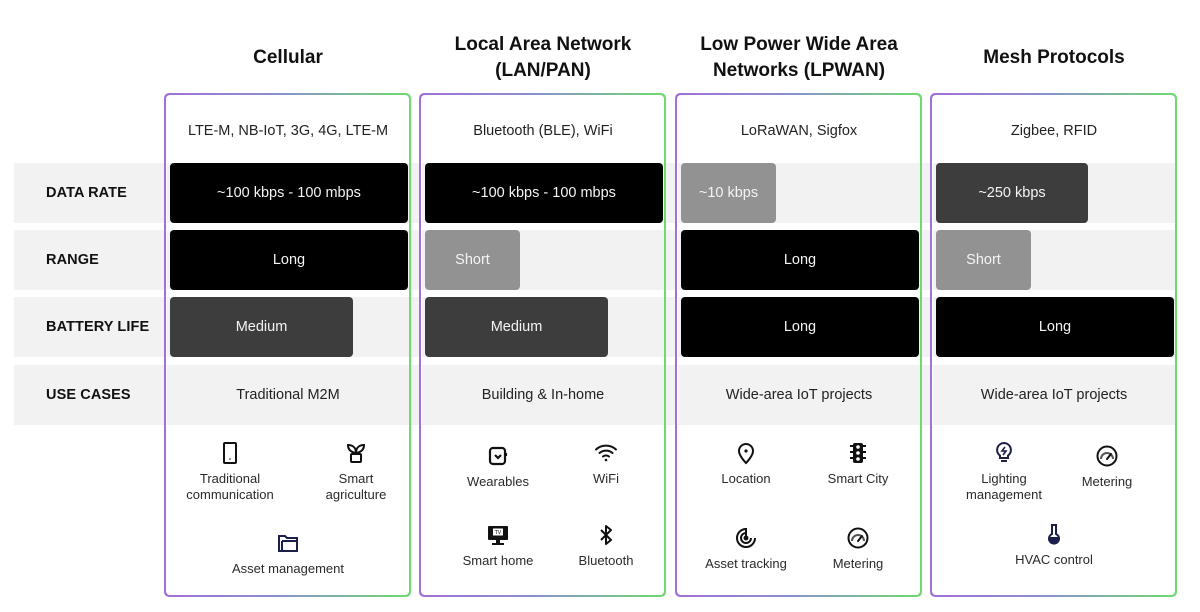 This screenshot has height=612, width=1200. I want to click on smartwatch-icon, so click(498, 456).